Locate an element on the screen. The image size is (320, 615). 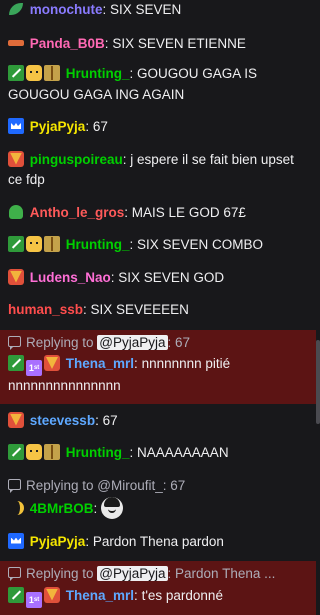
chat-text: t'es pardonné is located at coordinates (182, 595).